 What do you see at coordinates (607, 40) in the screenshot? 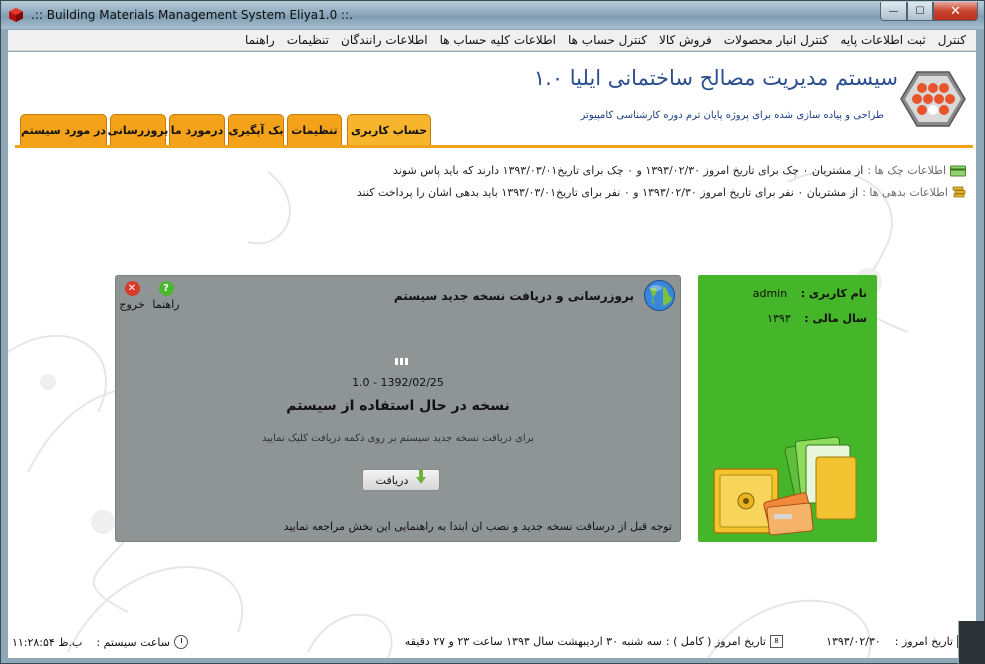
I see `menu-accounts-control: کنترل حساب ها` at bounding box center [607, 40].